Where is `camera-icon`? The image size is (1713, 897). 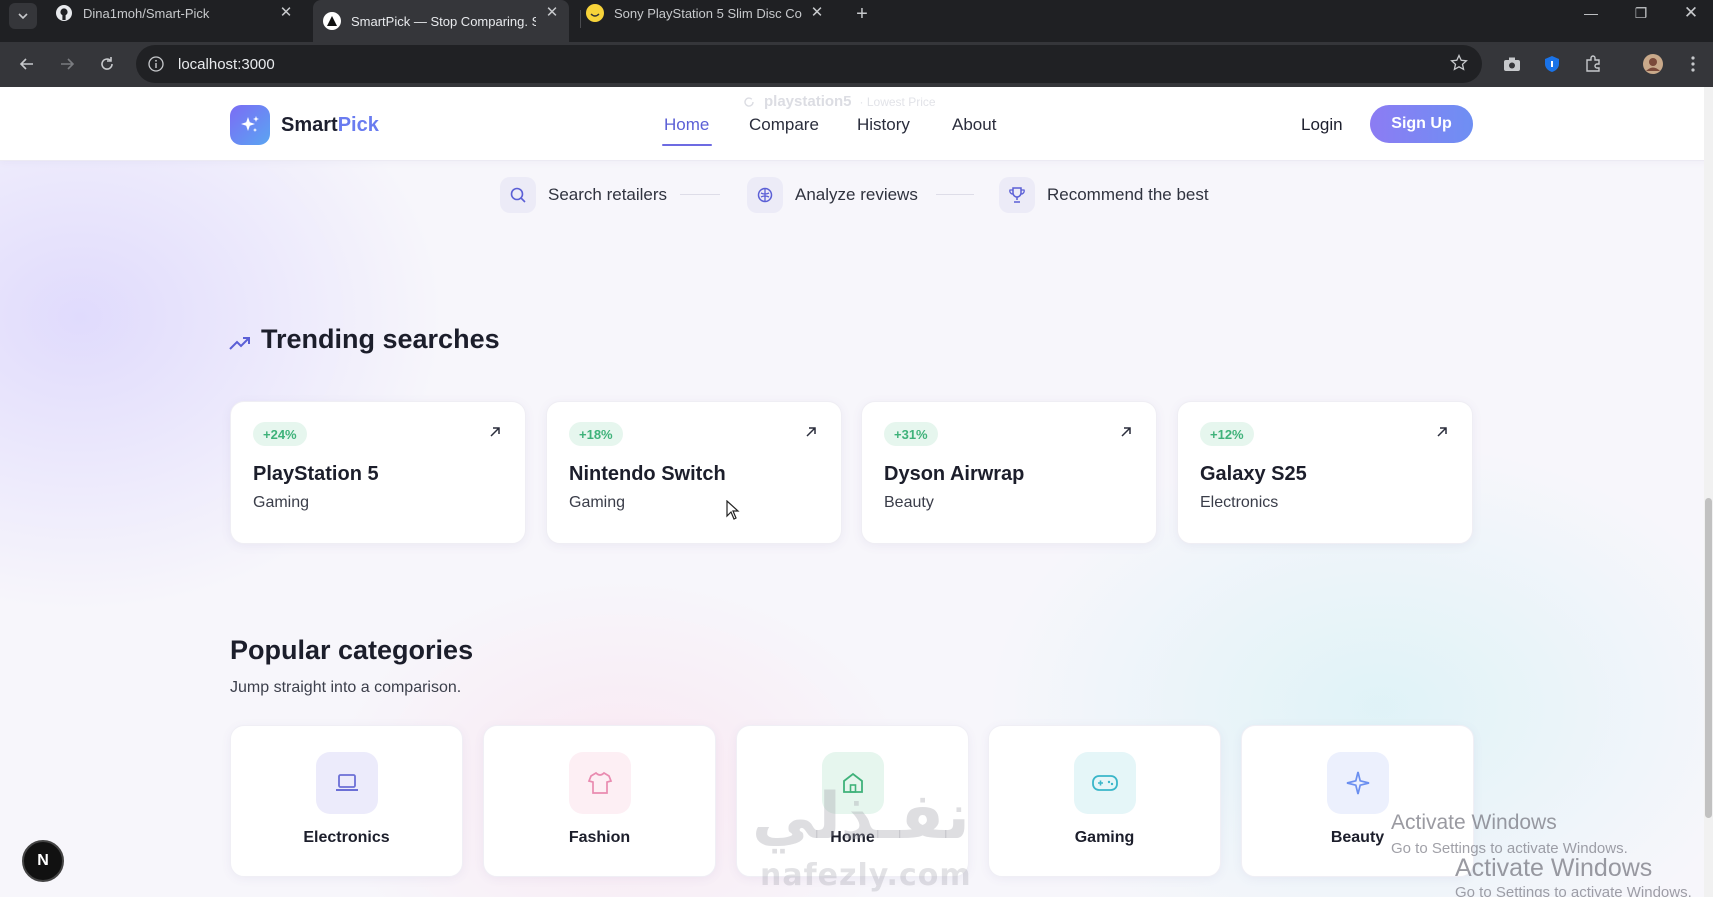
camera-icon is located at coordinates (1512, 64).